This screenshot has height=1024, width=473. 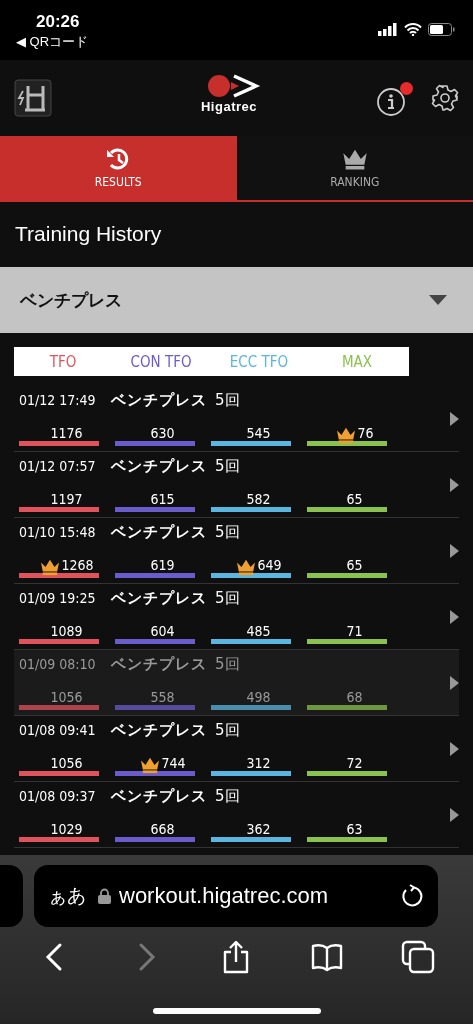 What do you see at coordinates (58, 796) in the screenshot?
I see `row-datetime: 01/08 09:37` at bounding box center [58, 796].